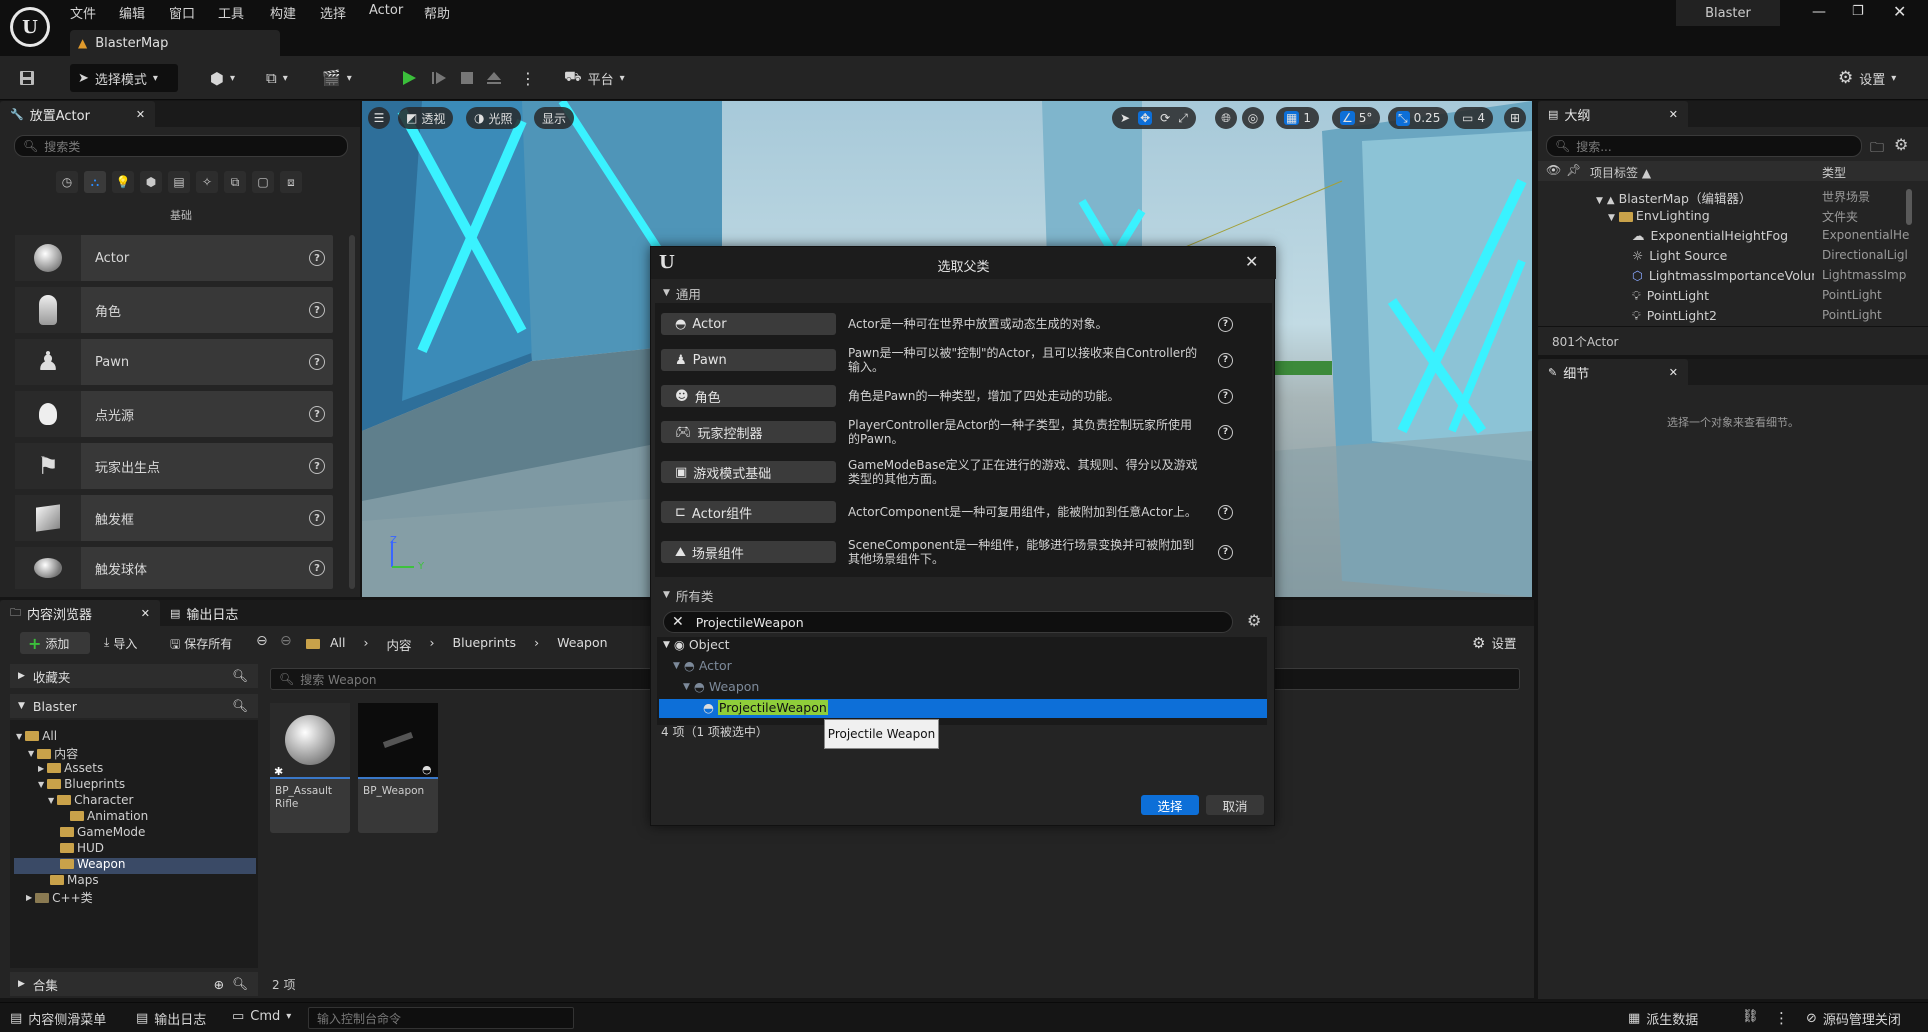  Describe the element at coordinates (181, 146) in the screenshot. I see `search-classes-input: 🔍︎ 搜索类` at that location.